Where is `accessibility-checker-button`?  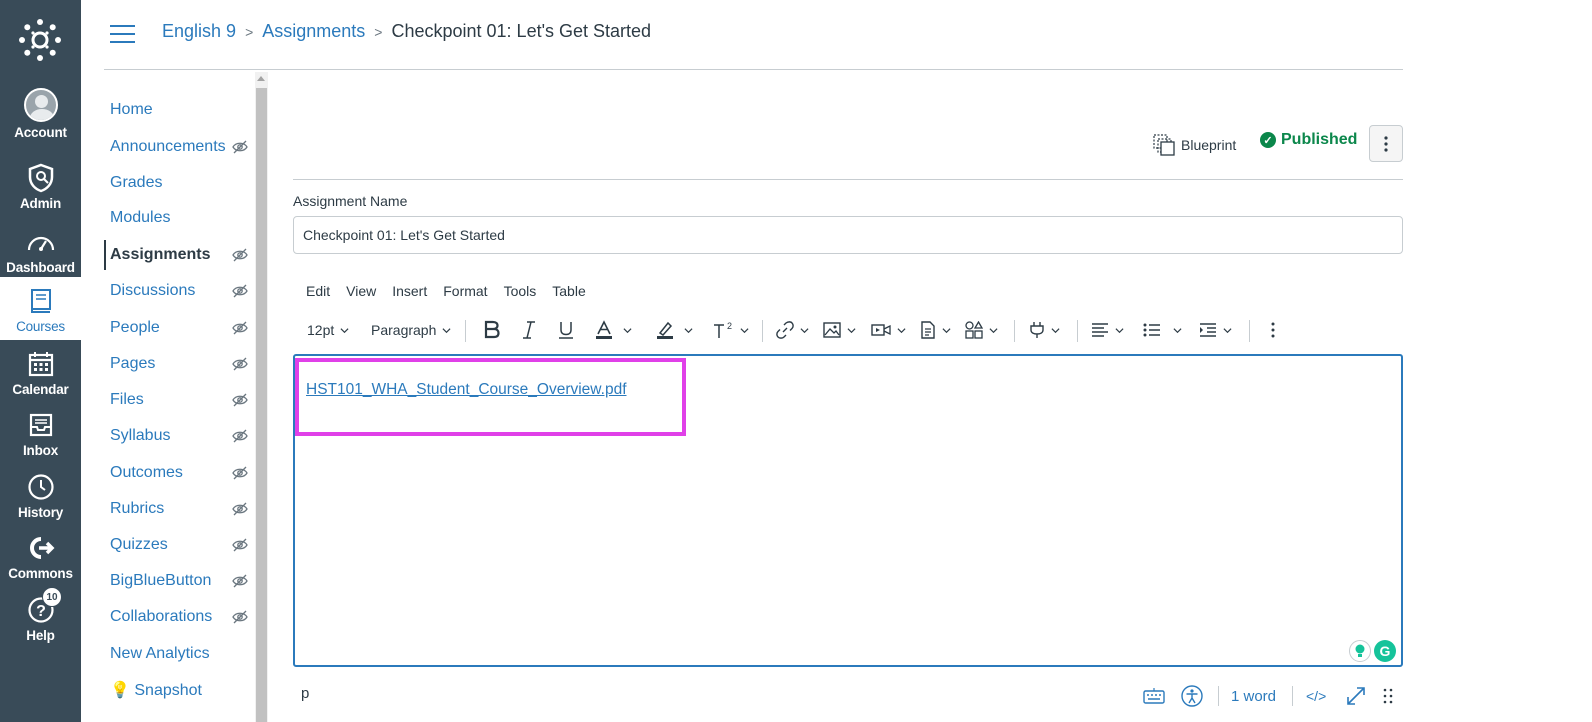
accessibility-checker-button is located at coordinates (1192, 696).